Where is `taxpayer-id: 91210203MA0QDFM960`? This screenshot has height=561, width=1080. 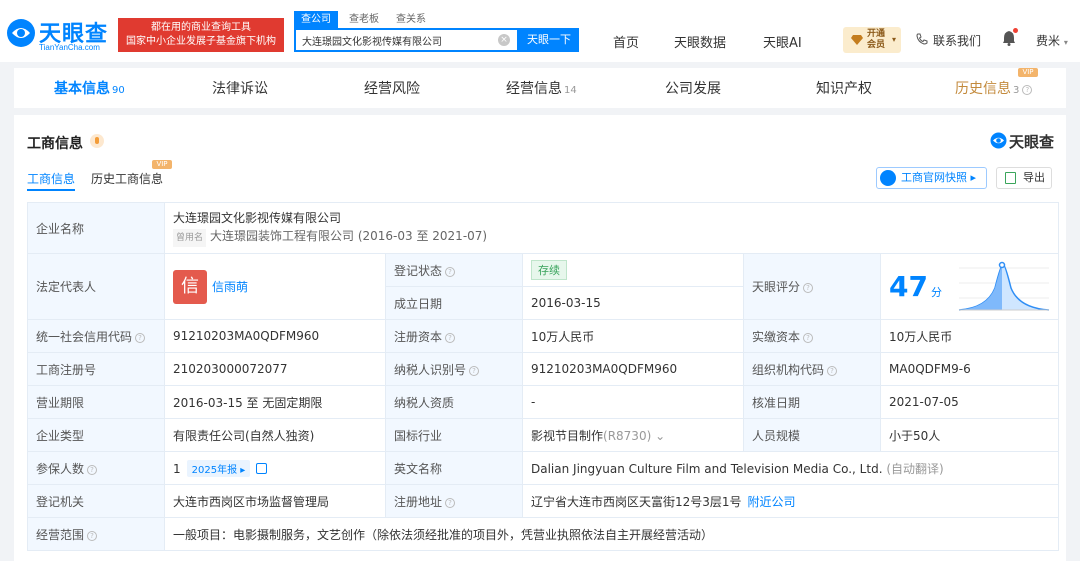
taxpayer-id: 91210203MA0QDFM960 is located at coordinates (633, 369).